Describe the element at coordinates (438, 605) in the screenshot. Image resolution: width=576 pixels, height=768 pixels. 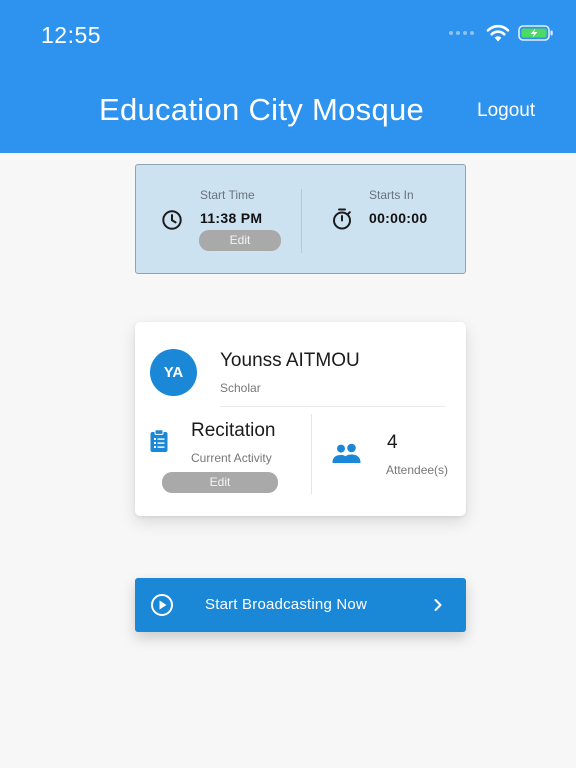
I see `chevron-right-icon` at that location.